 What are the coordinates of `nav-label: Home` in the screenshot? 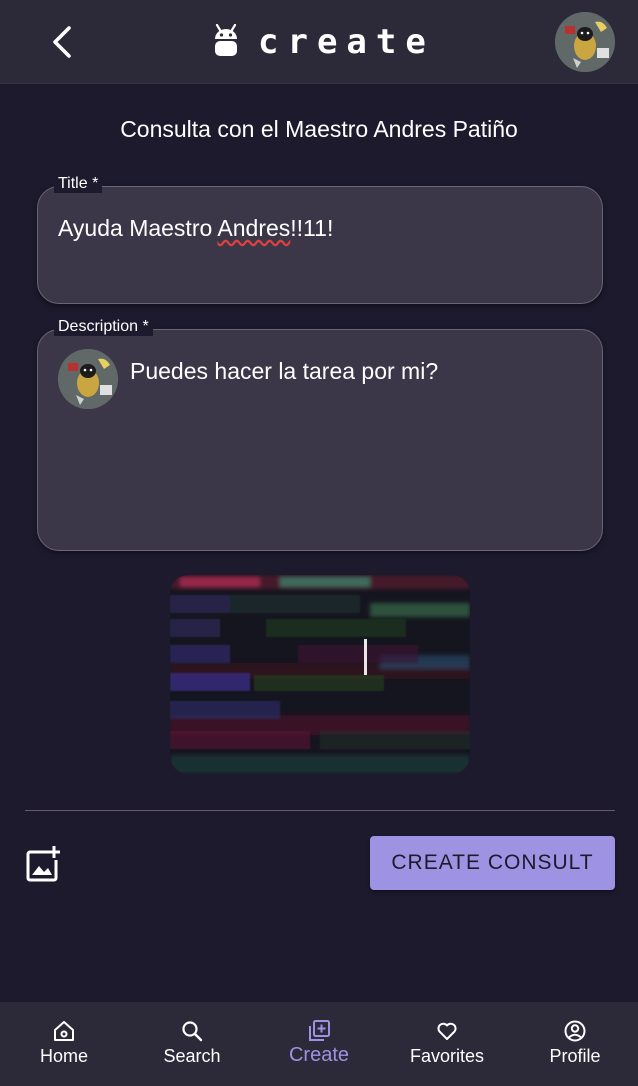 It's located at (63, 1056).